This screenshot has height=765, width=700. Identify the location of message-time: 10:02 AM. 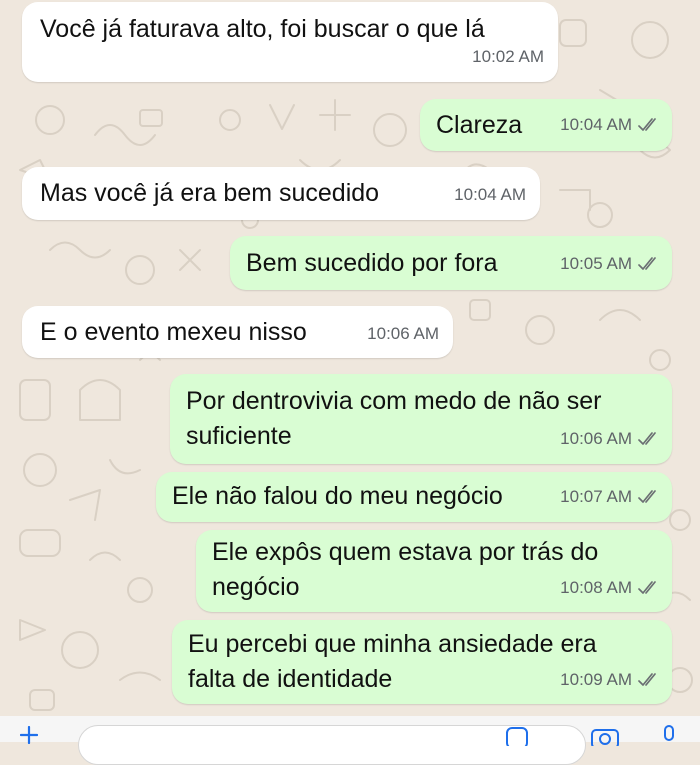
(508, 56).